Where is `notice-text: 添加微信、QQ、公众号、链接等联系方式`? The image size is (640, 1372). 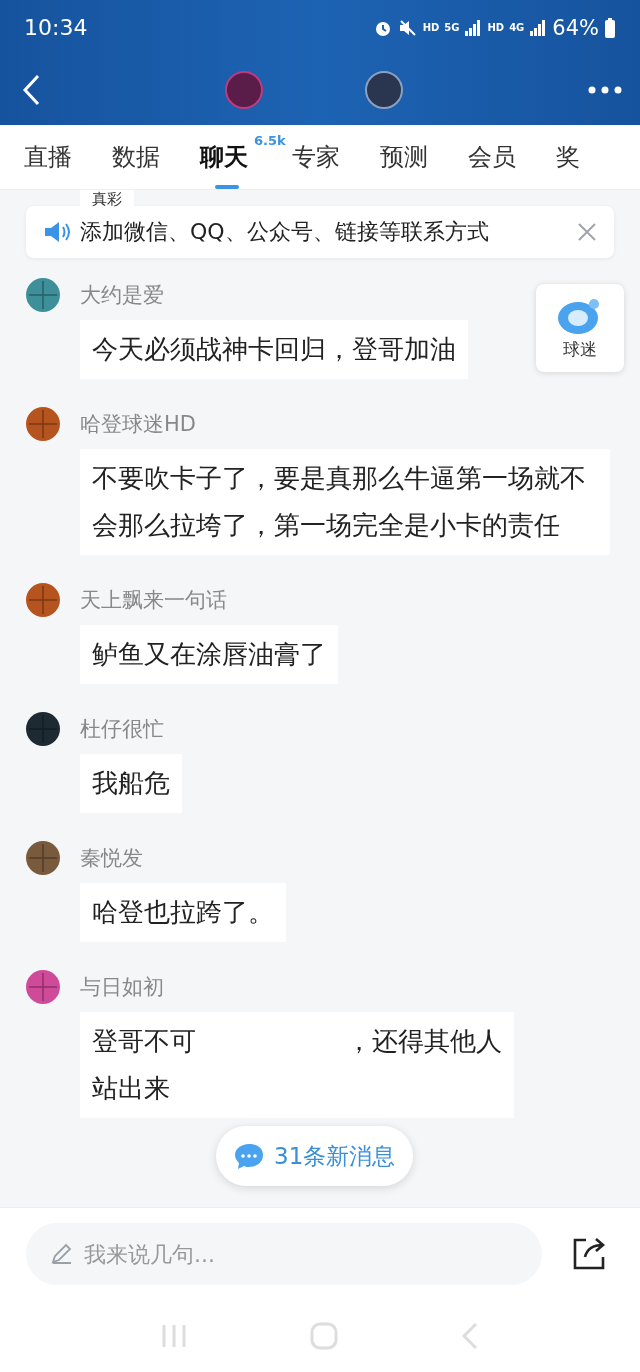 notice-text: 添加微信、QQ、公众号、链接等联系方式 is located at coordinates (285, 232).